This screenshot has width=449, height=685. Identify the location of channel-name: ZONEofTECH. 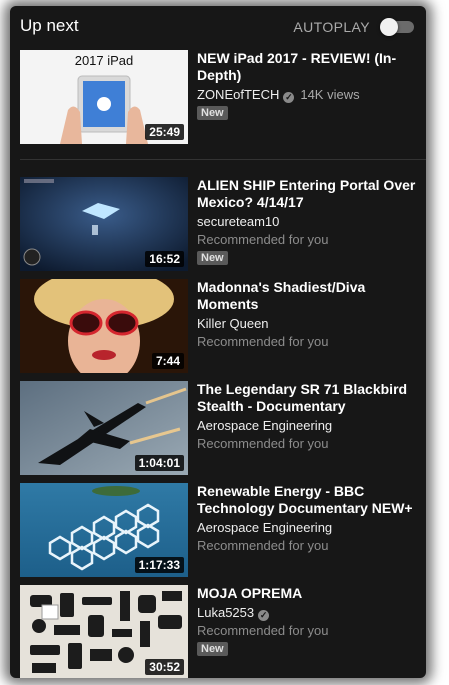
(238, 94).